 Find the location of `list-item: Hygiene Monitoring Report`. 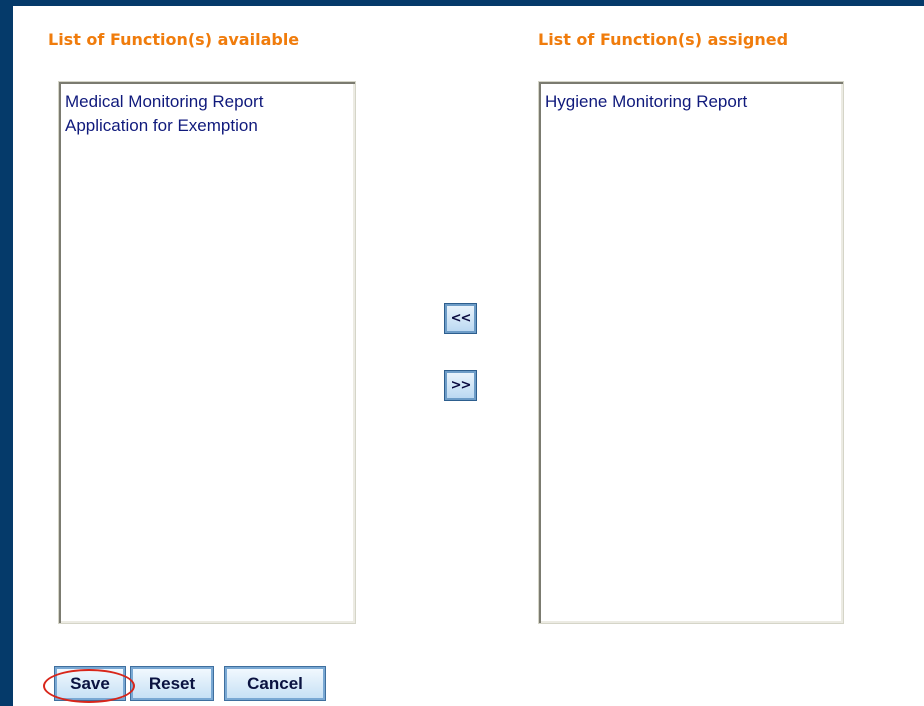

list-item: Hygiene Monitoring Report is located at coordinates (691, 102).